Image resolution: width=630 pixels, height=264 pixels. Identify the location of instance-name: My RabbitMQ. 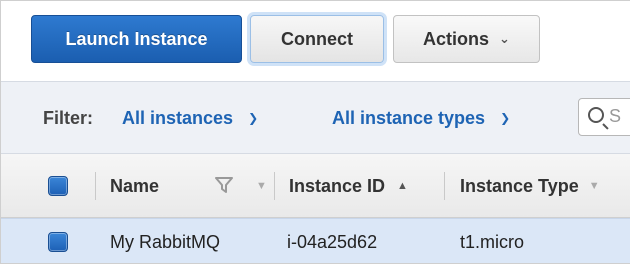
(165, 242).